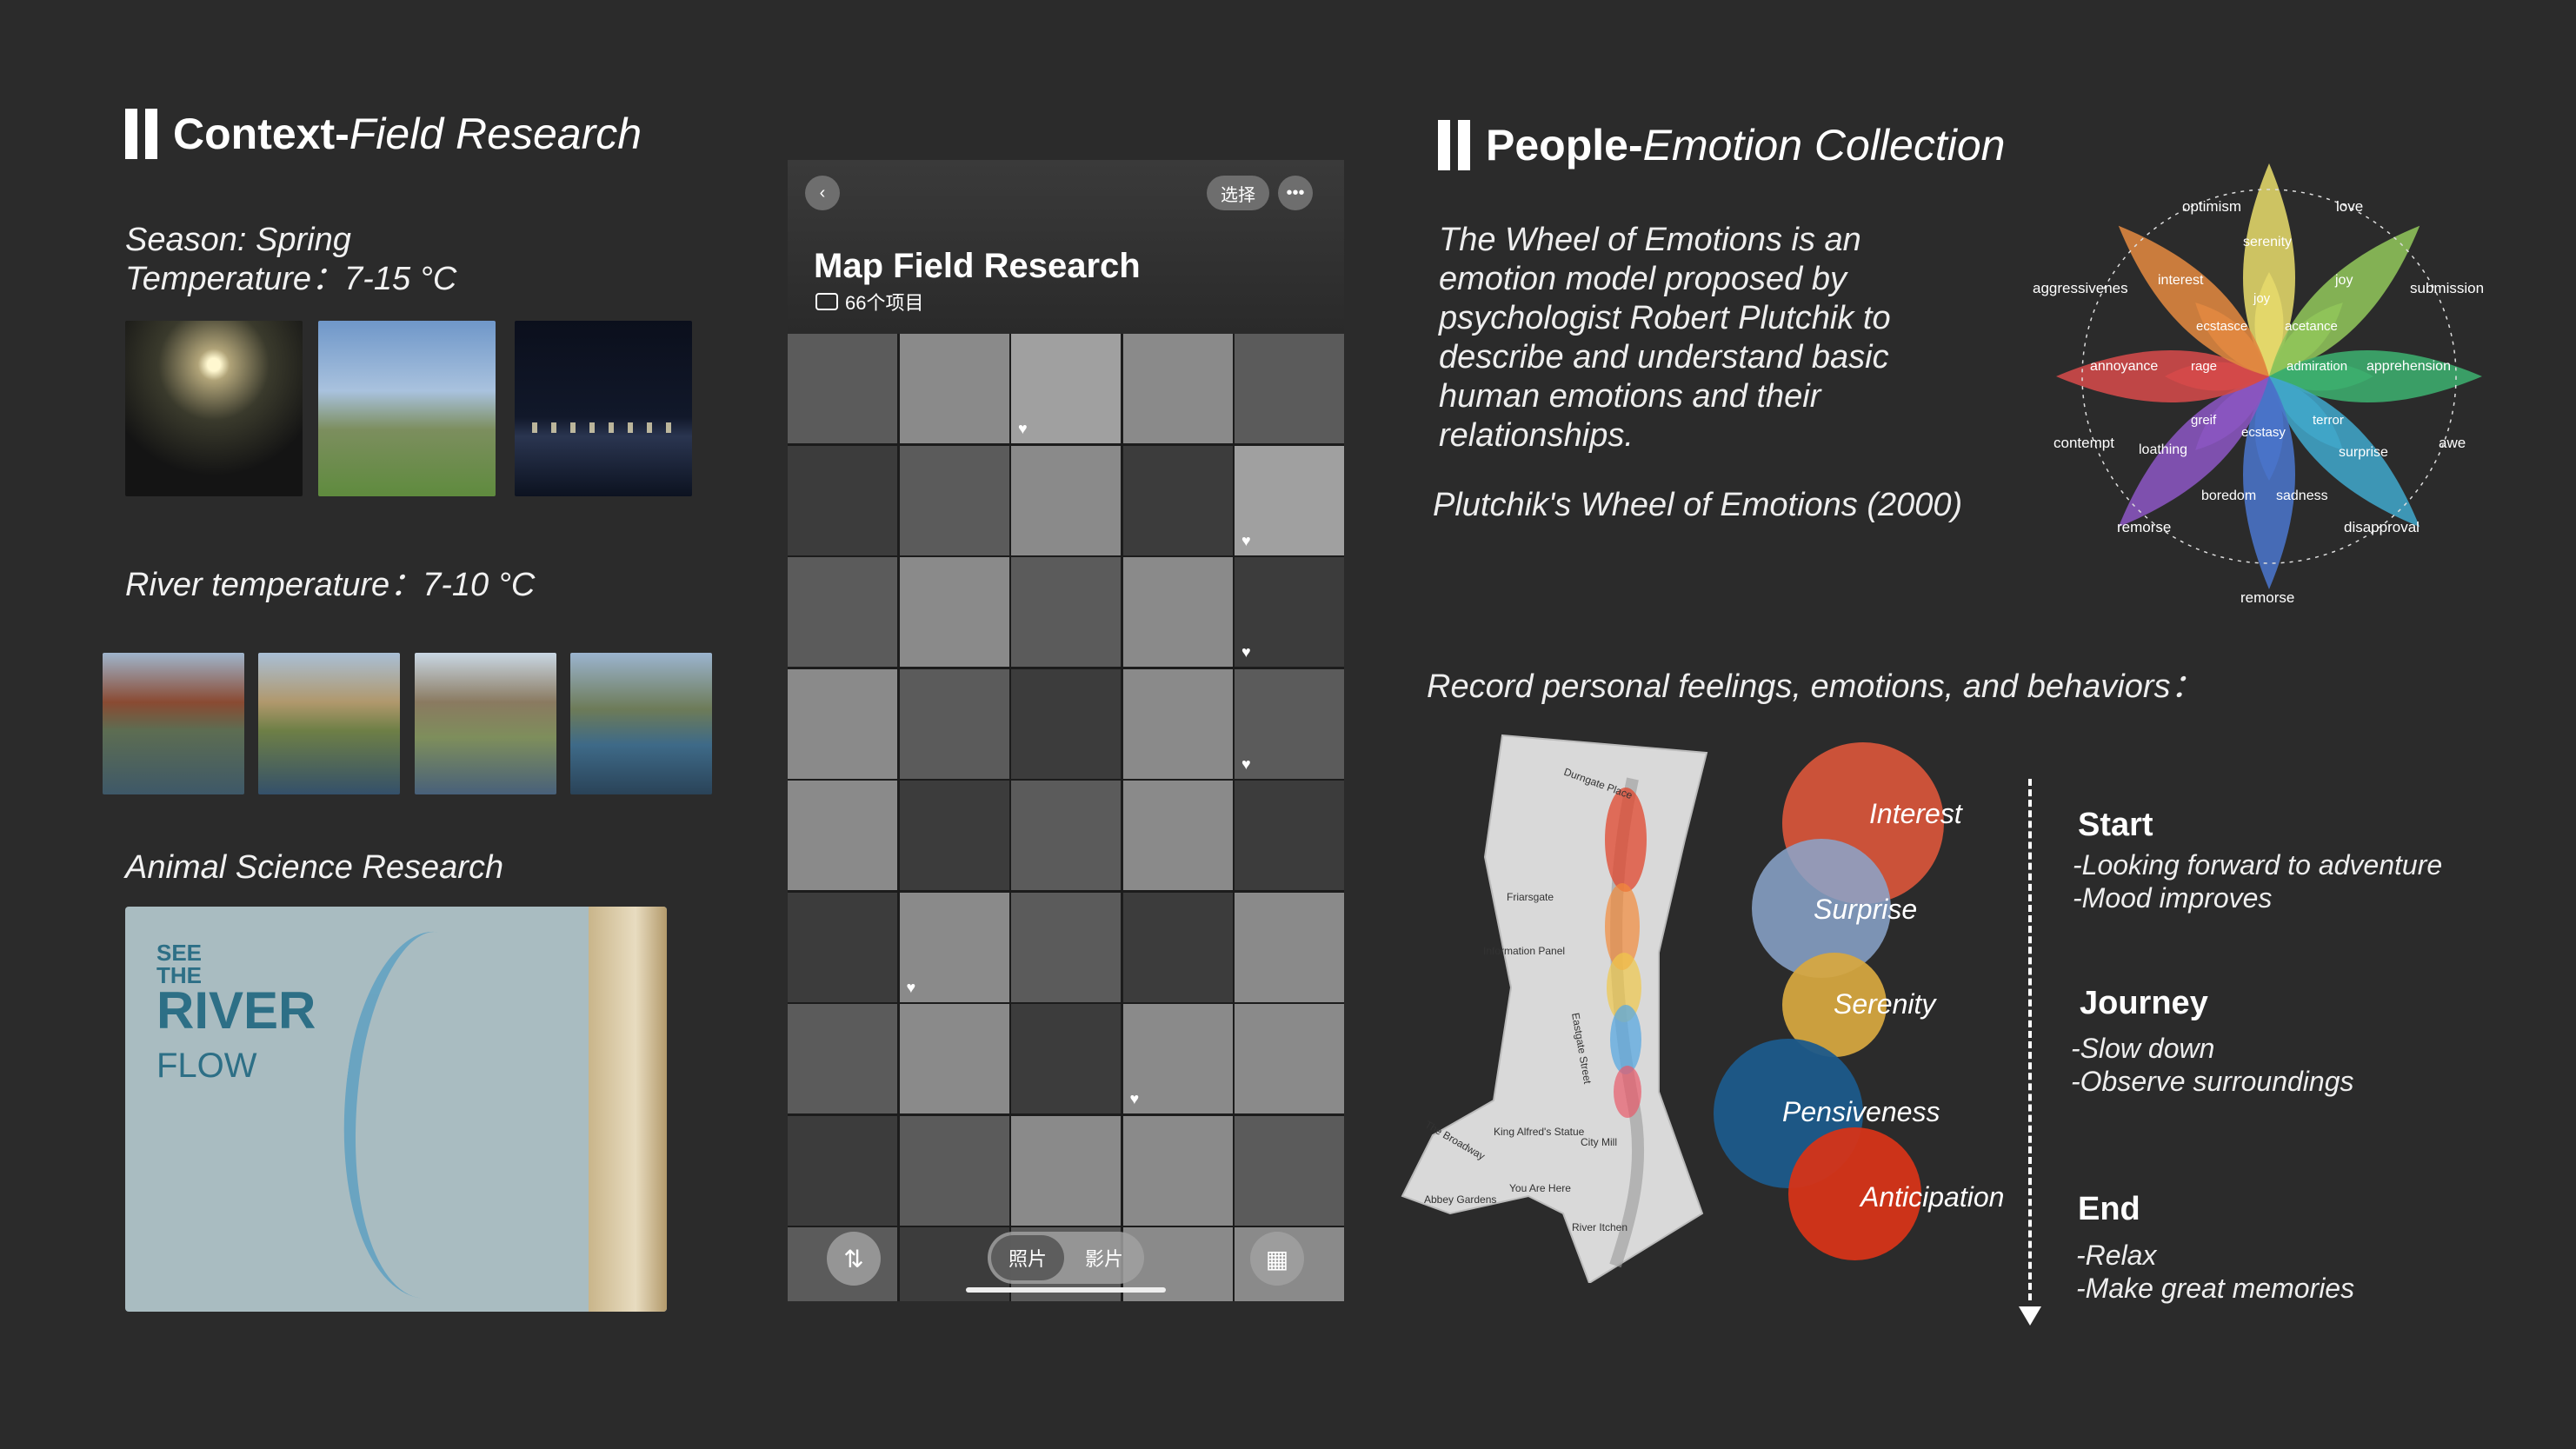 This screenshot has height=1449, width=2576. What do you see at coordinates (236, 1010) in the screenshot?
I see `board-river: RIVER` at bounding box center [236, 1010].